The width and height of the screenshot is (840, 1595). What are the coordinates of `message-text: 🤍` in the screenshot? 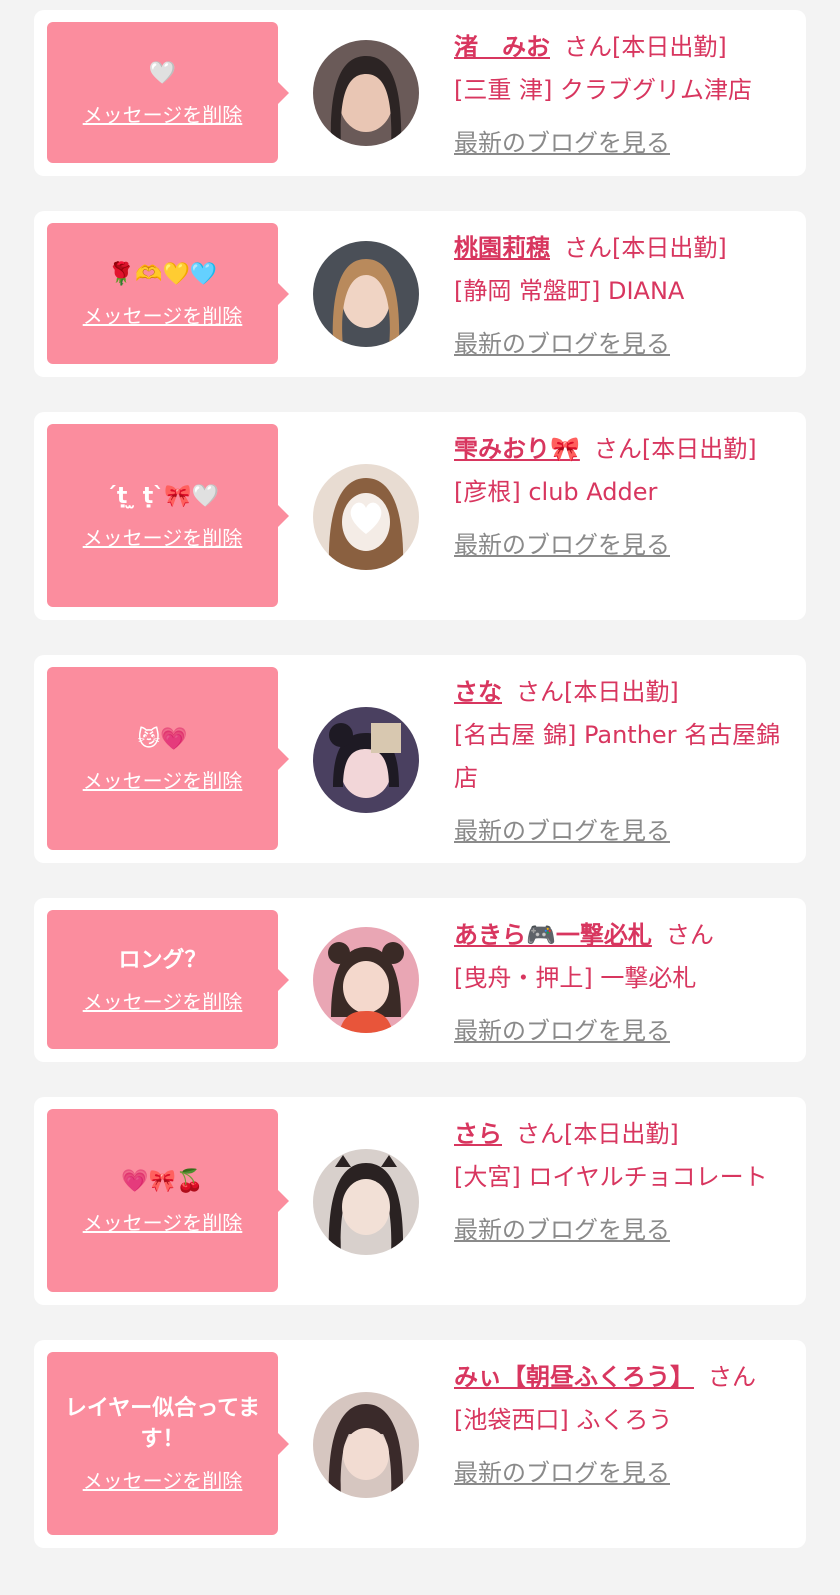 It's located at (162, 73).